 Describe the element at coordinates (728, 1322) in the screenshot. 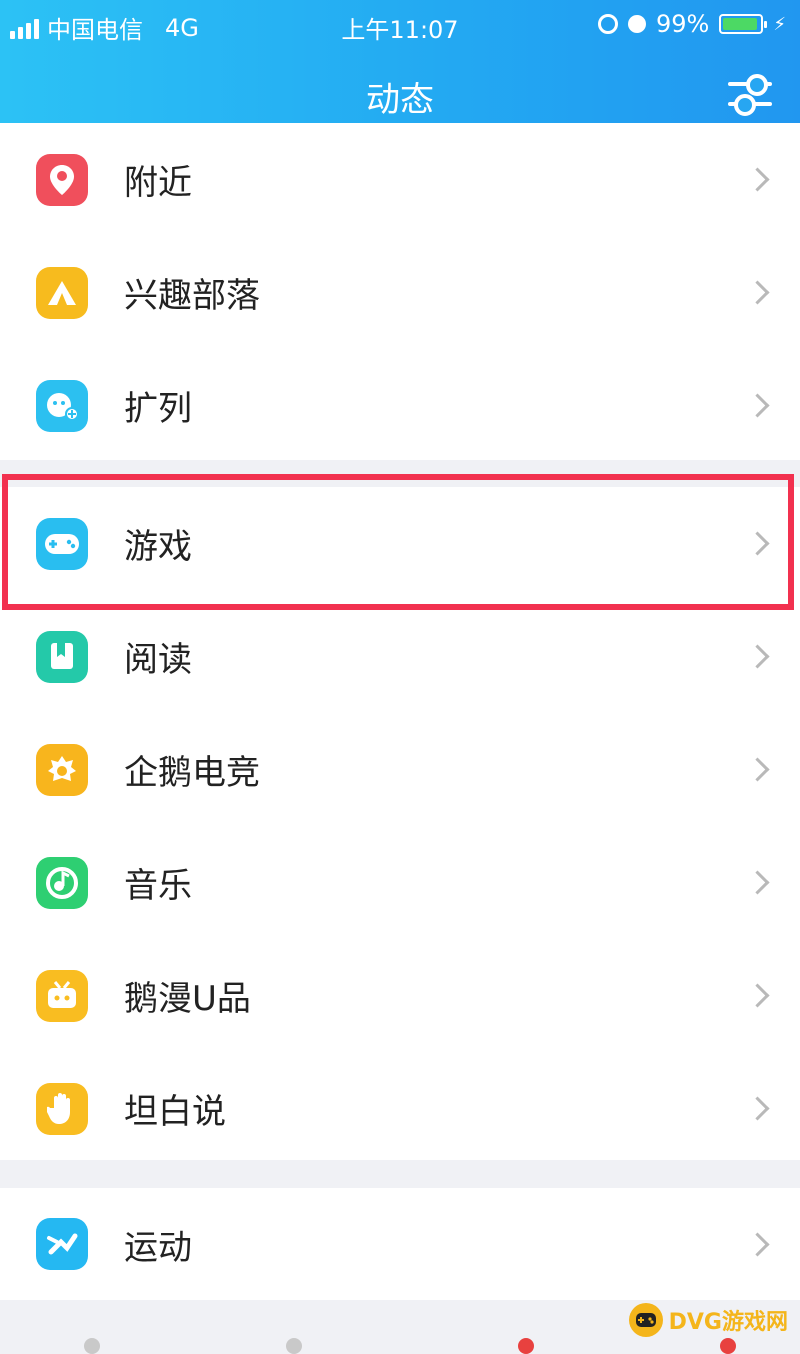

I see `watermark-text: DVG游戏网` at that location.